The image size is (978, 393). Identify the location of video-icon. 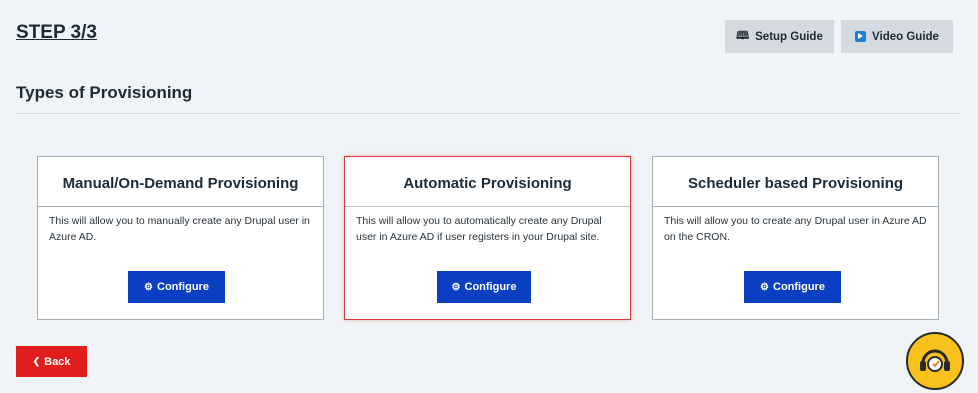
(861, 36).